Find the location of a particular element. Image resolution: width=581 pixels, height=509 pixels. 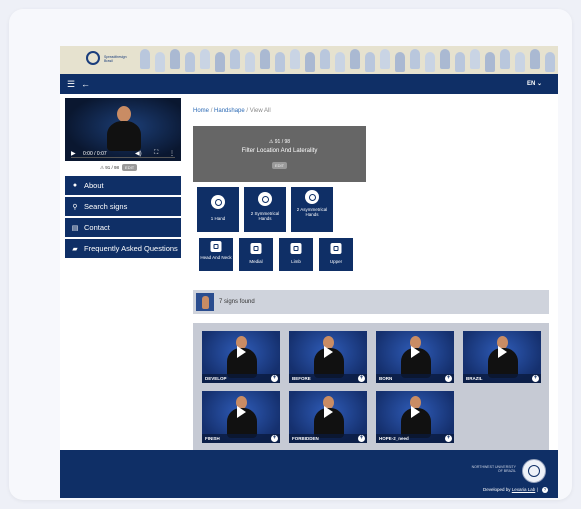

sign-label: HOPE-2_need is located at coordinates (415, 438).